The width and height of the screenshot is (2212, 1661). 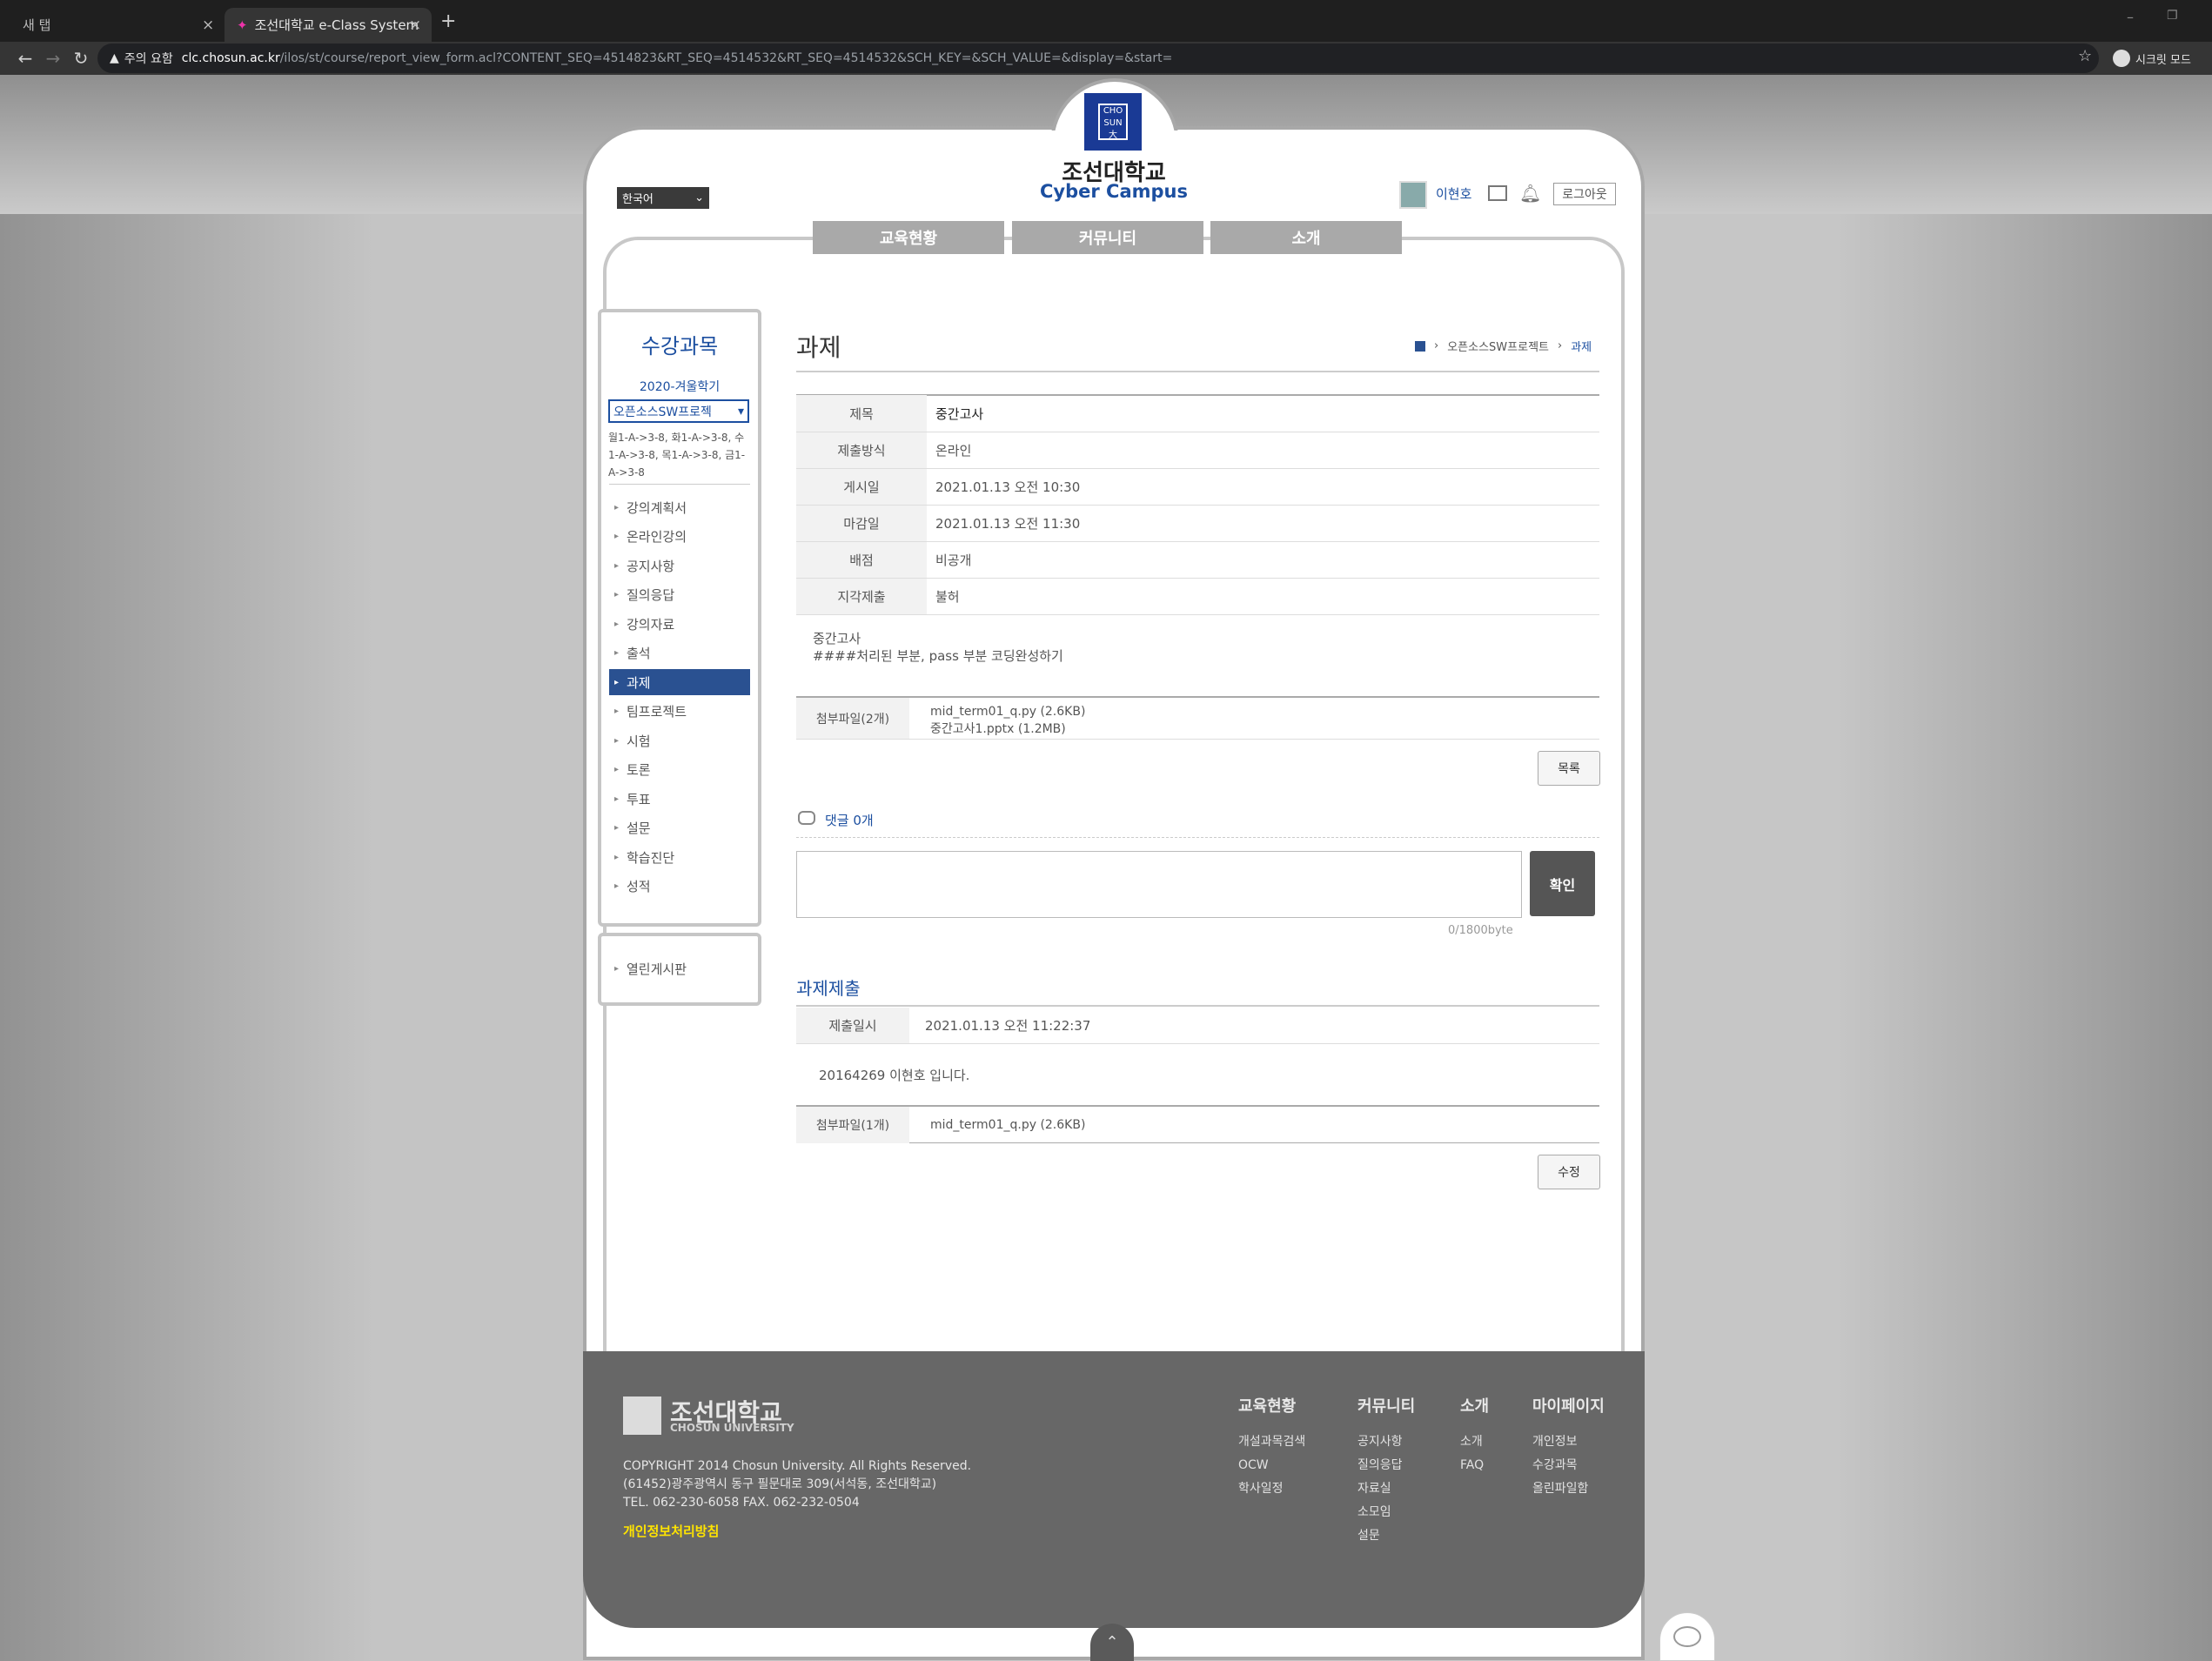 What do you see at coordinates (2121, 58) in the screenshot?
I see `incognito-icon` at bounding box center [2121, 58].